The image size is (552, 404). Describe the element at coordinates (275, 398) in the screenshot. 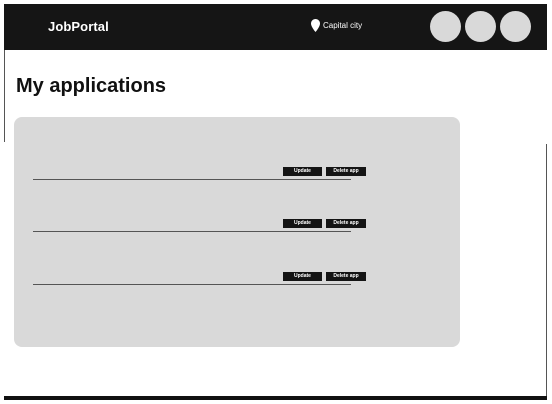

I see `footer-bar` at that location.